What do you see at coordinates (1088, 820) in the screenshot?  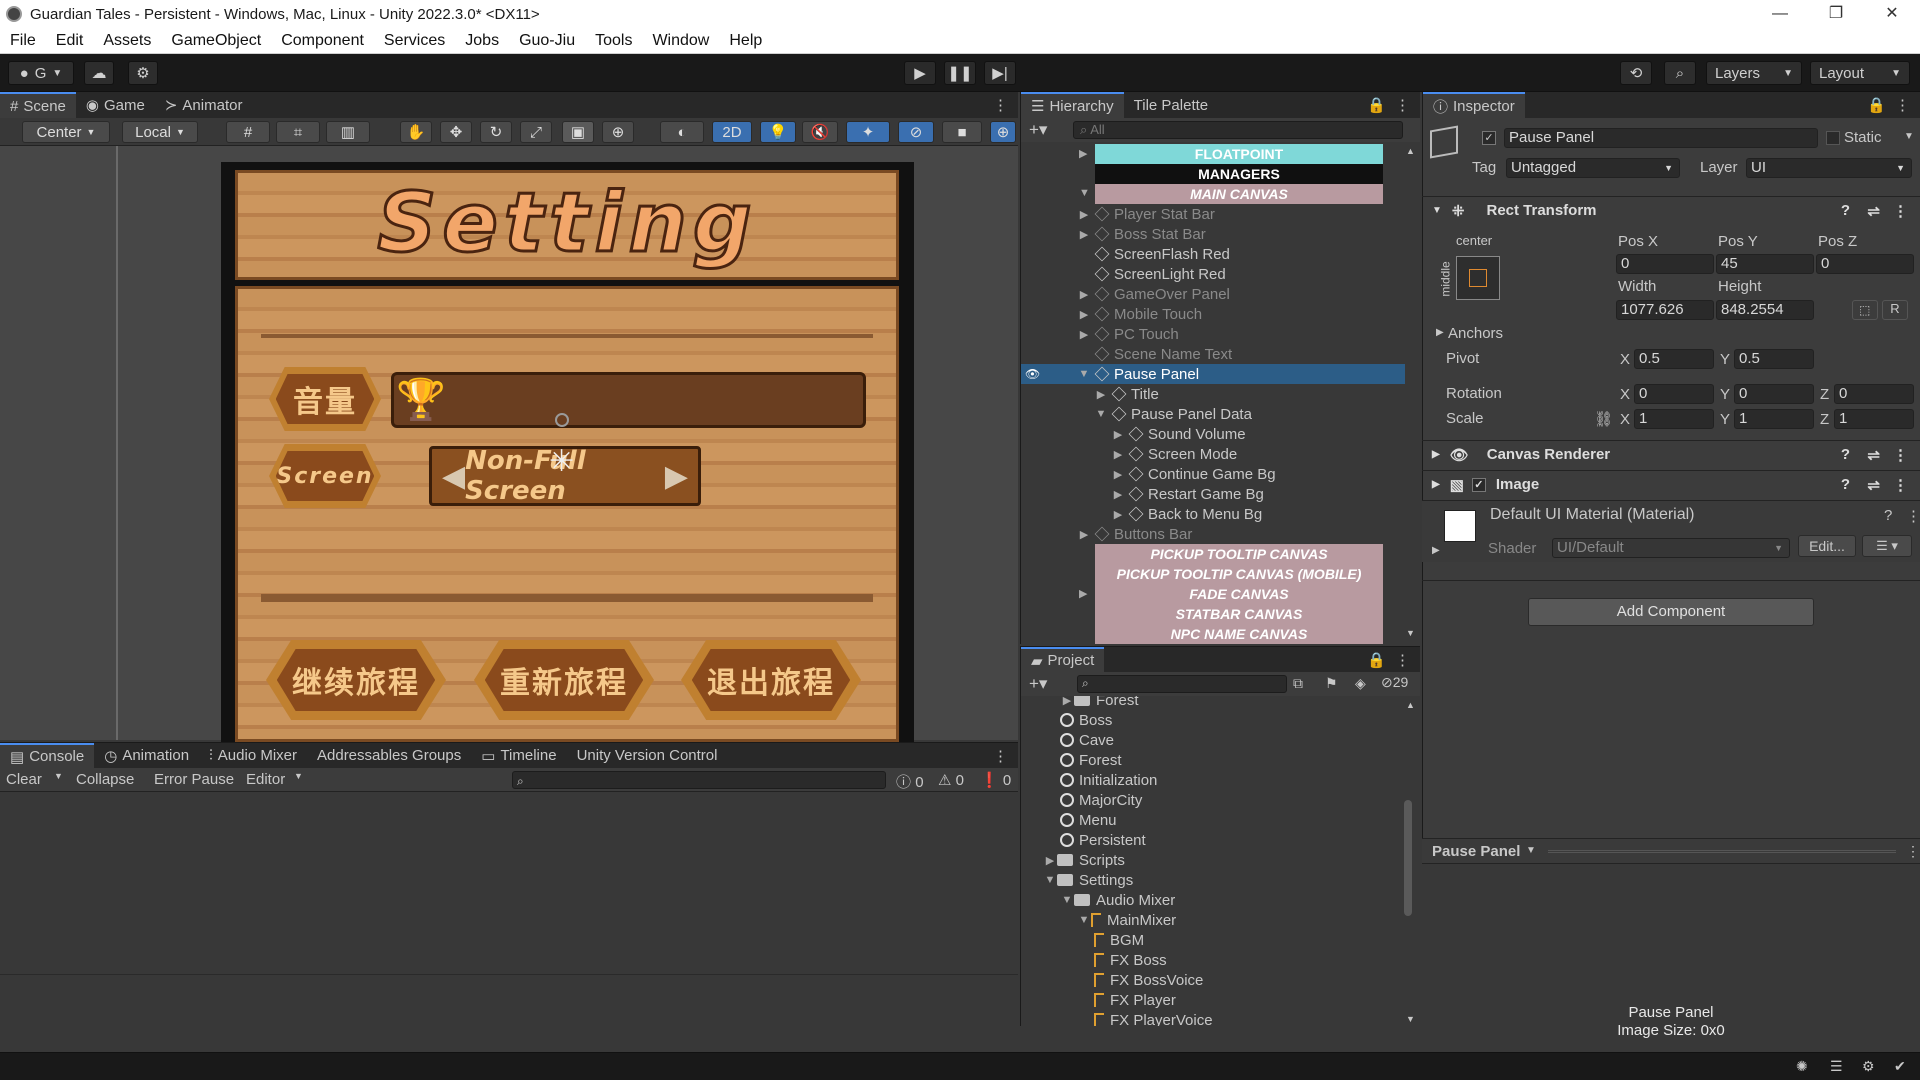 I see `project-item: Menu` at bounding box center [1088, 820].